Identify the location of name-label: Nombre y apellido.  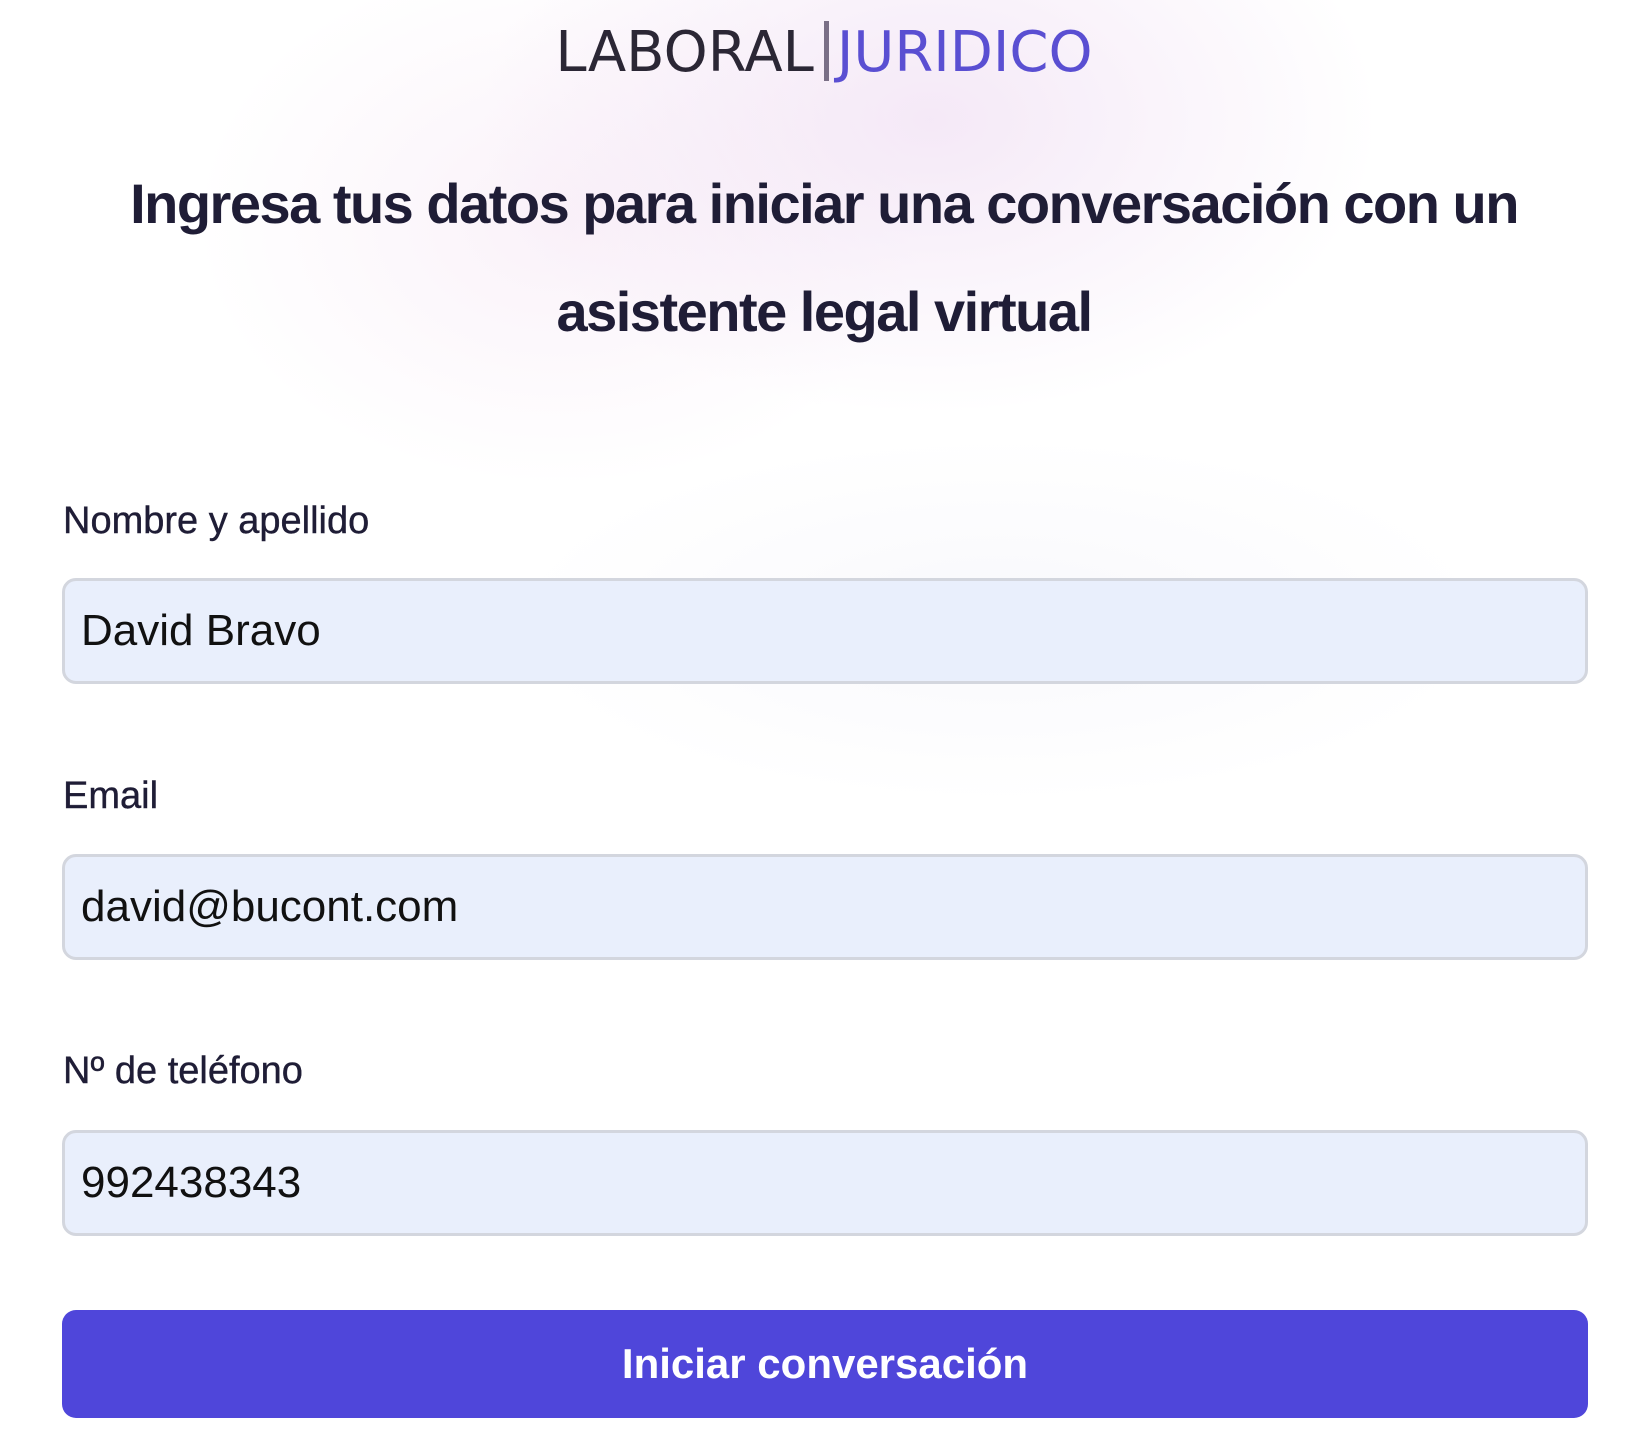
(216, 521).